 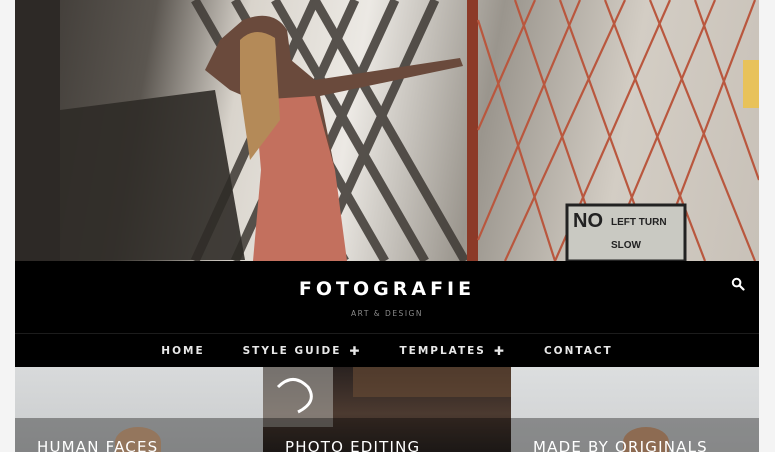 What do you see at coordinates (292, 350) in the screenshot?
I see `nav-item-label: STYLE GUIDE` at bounding box center [292, 350].